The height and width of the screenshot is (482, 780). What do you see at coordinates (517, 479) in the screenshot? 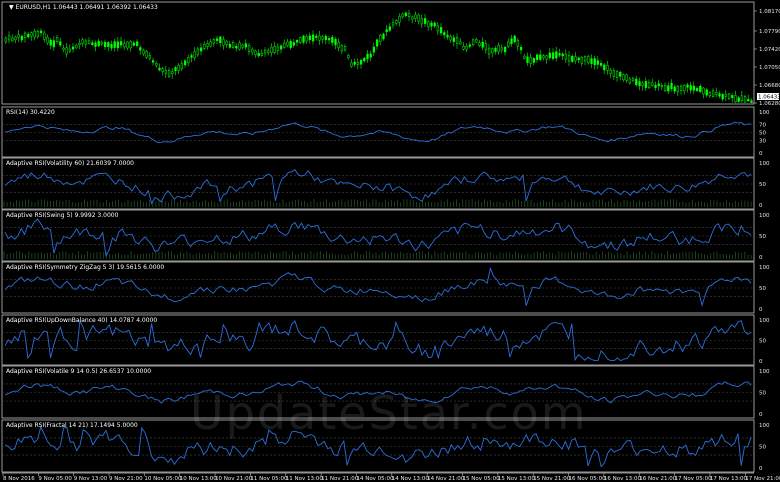
I see `time-label: 15 Nov 13:00` at bounding box center [517, 479].